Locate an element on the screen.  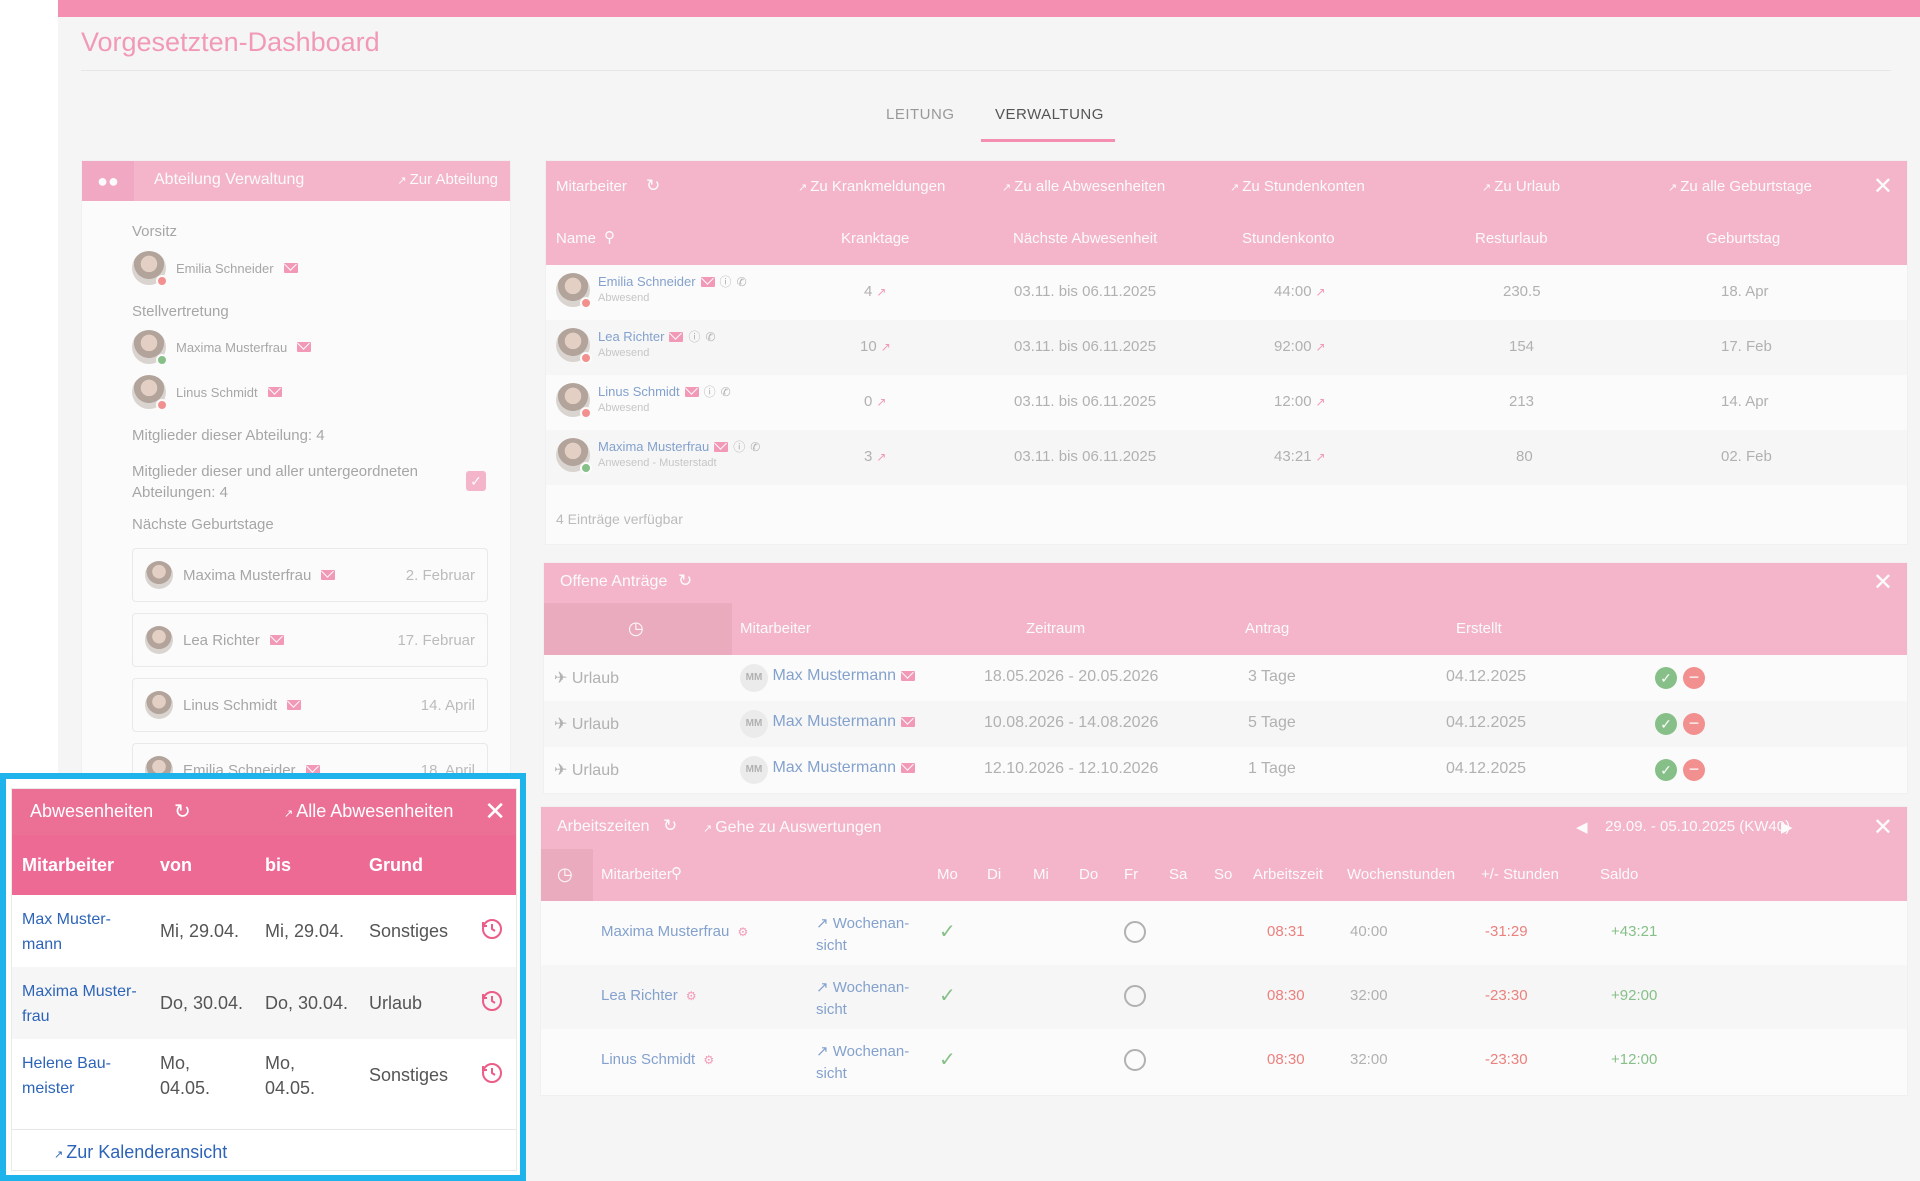
col-remaining-vacation: Resturlaub is located at coordinates (1511, 238).